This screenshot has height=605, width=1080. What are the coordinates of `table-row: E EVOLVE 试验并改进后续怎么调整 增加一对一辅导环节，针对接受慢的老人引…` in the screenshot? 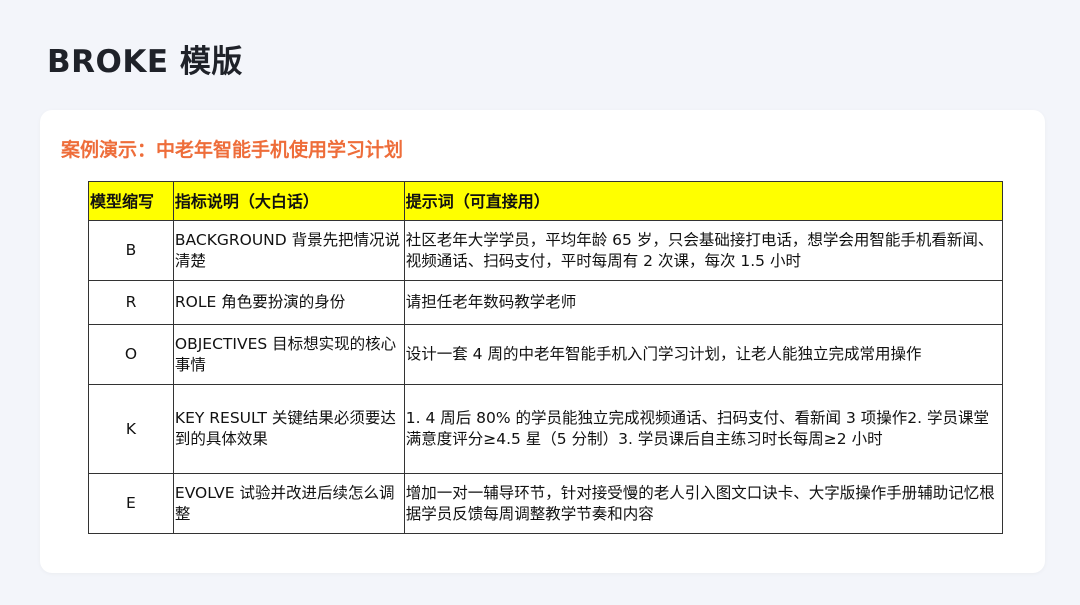 It's located at (546, 503).